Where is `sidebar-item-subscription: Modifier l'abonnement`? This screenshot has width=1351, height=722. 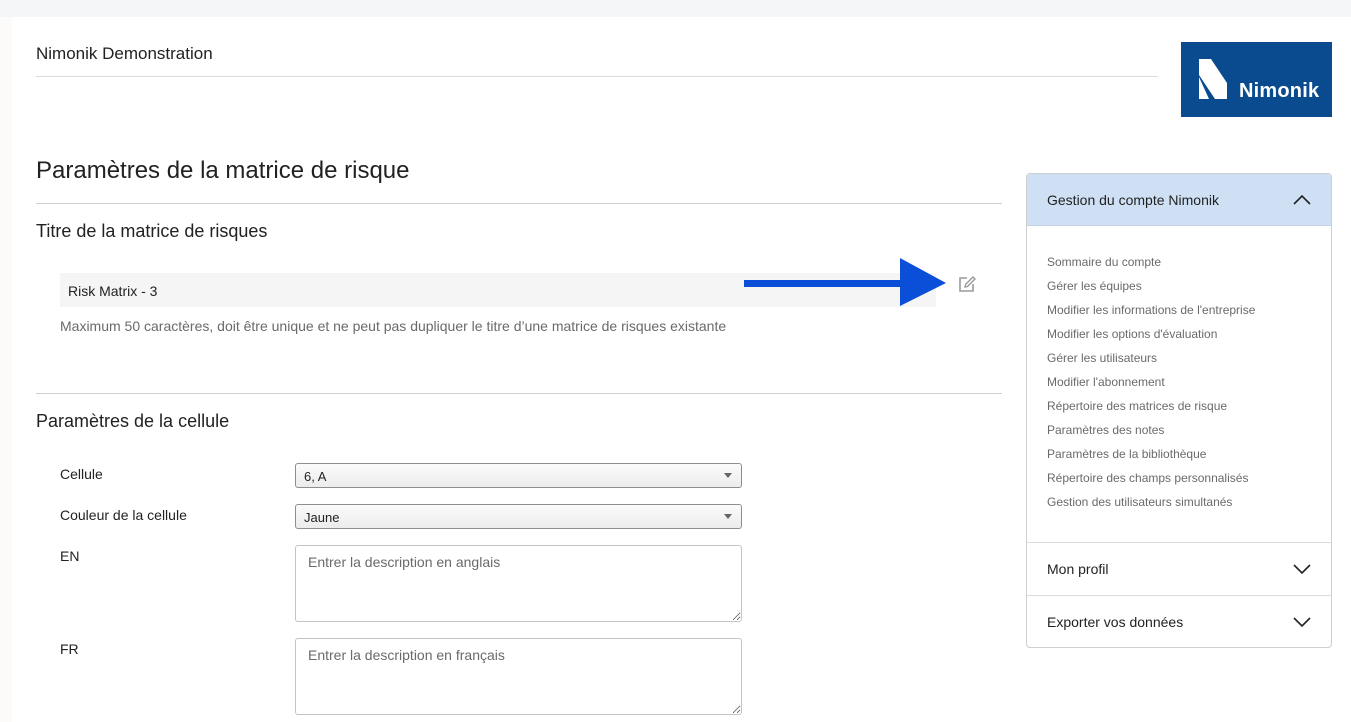
sidebar-item-subscription: Modifier l'abonnement is located at coordinates (1151, 387).